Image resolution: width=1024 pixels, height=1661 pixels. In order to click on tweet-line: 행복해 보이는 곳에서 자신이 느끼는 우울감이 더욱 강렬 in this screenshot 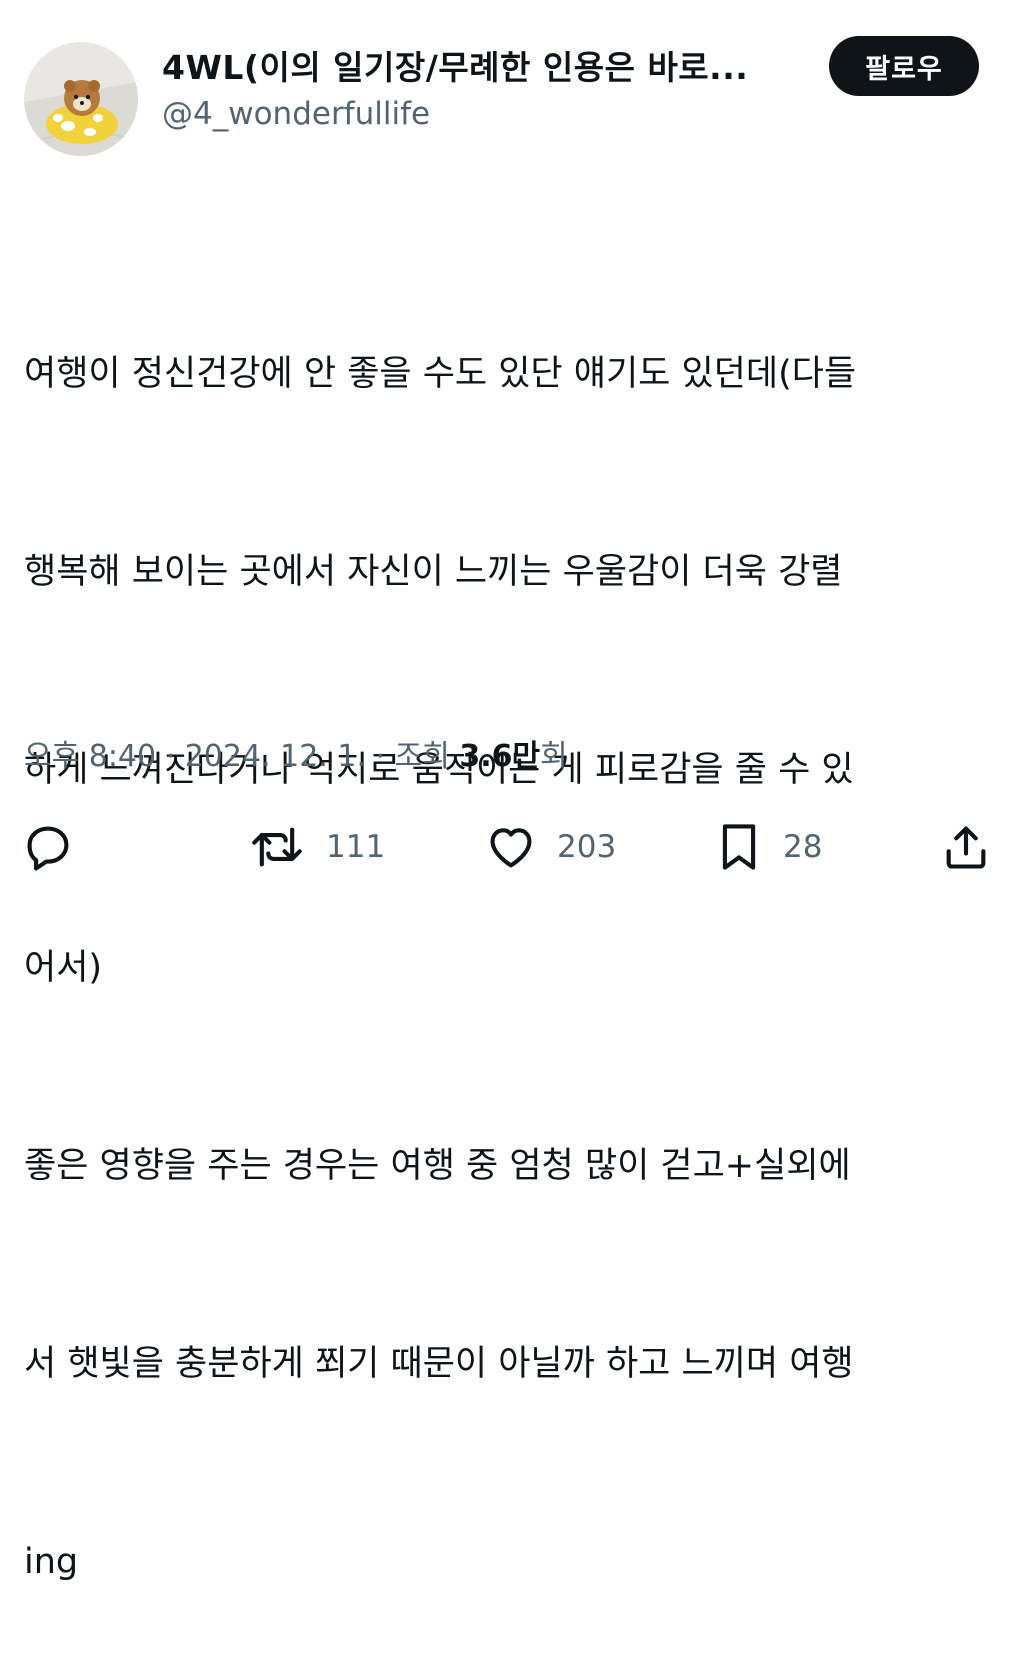, I will do `click(433, 572)`.